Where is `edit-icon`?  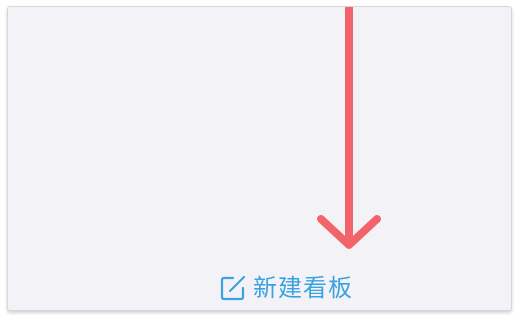 edit-icon is located at coordinates (233, 288).